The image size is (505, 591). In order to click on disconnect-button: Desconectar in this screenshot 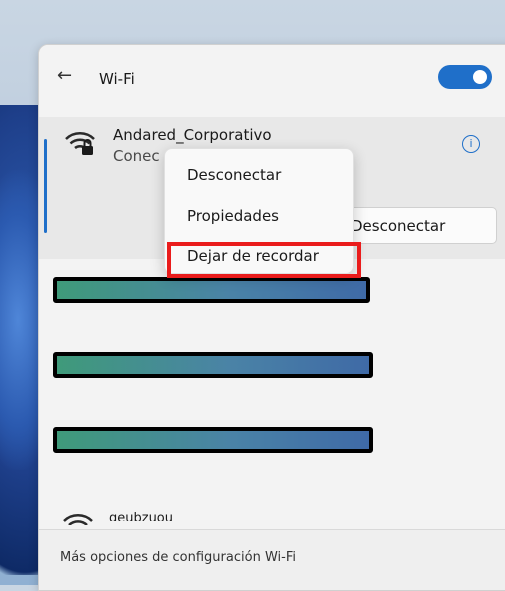, I will do `click(419, 225)`.